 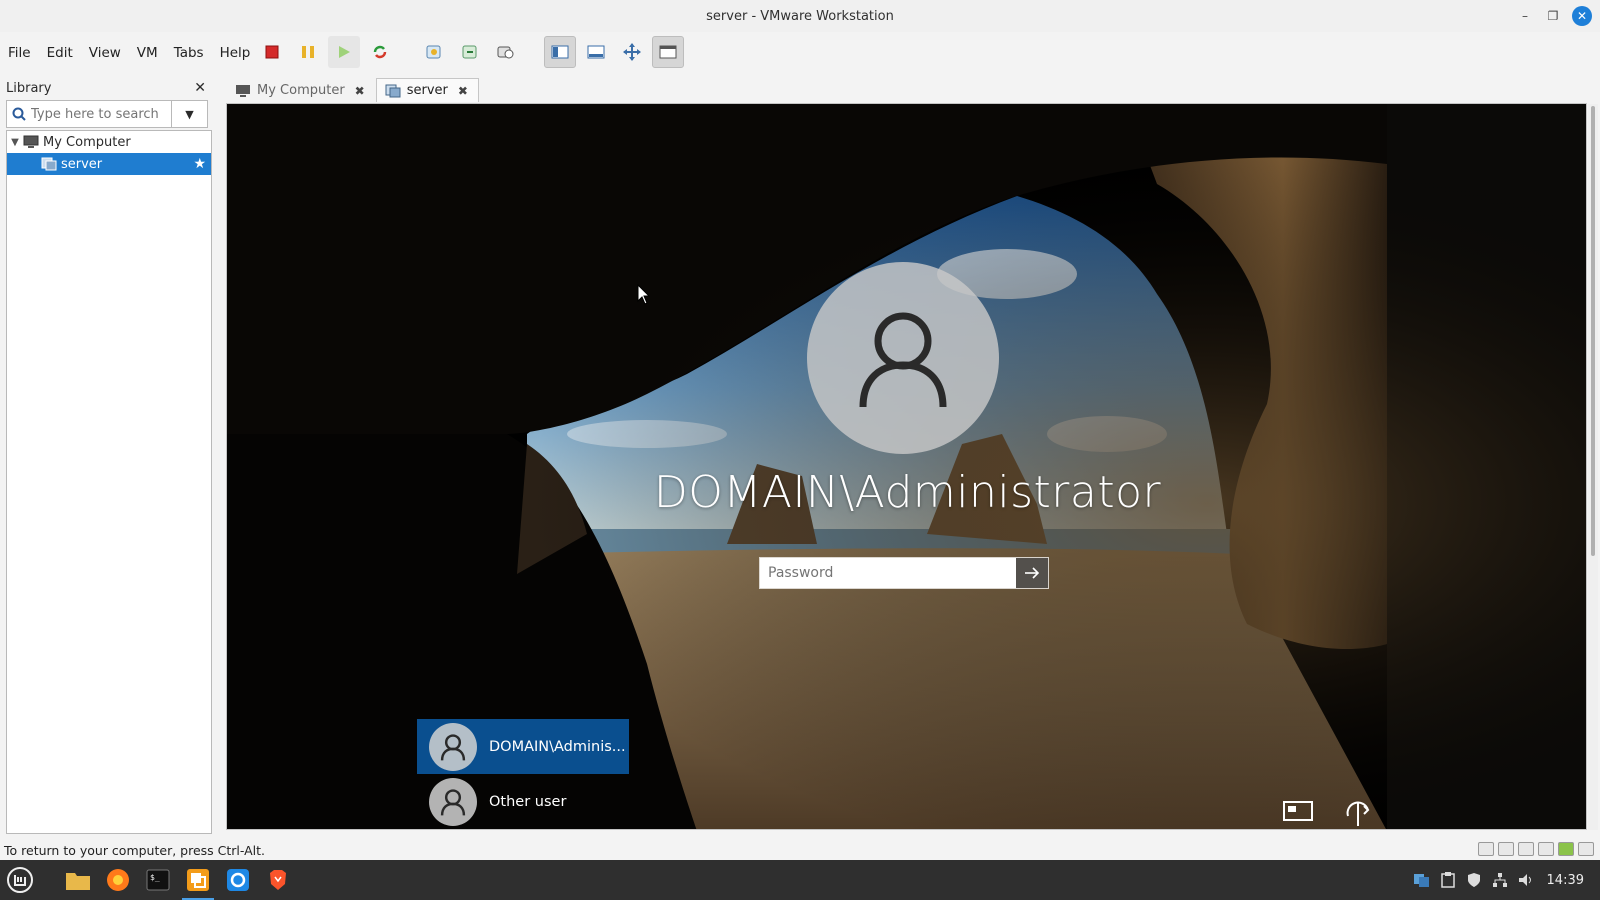 What do you see at coordinates (644, 294) in the screenshot?
I see `mouse-cursor-icon` at bounding box center [644, 294].